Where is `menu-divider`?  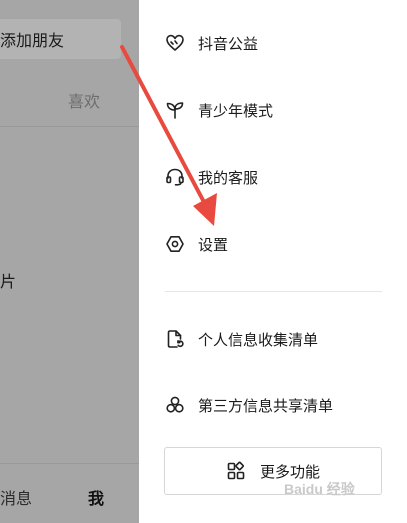
menu-divider is located at coordinates (273, 291).